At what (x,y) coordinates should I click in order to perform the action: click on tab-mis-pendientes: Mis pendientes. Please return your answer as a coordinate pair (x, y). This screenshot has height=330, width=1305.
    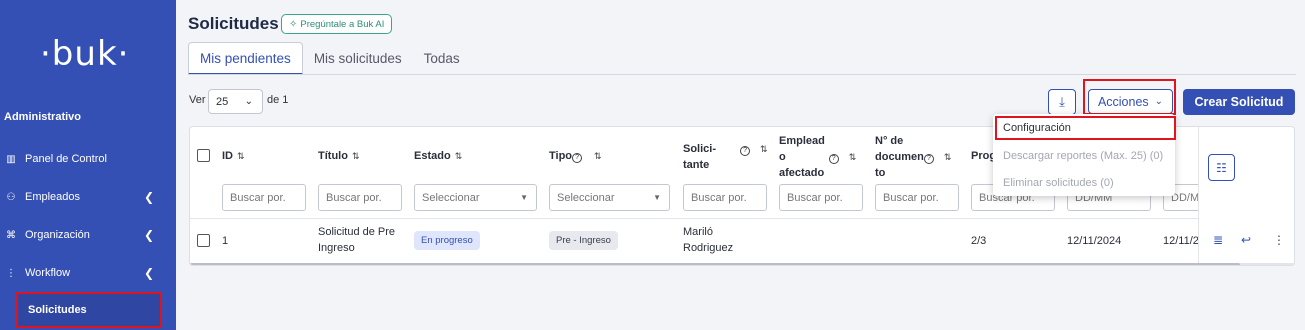
    Looking at the image, I should click on (245, 58).